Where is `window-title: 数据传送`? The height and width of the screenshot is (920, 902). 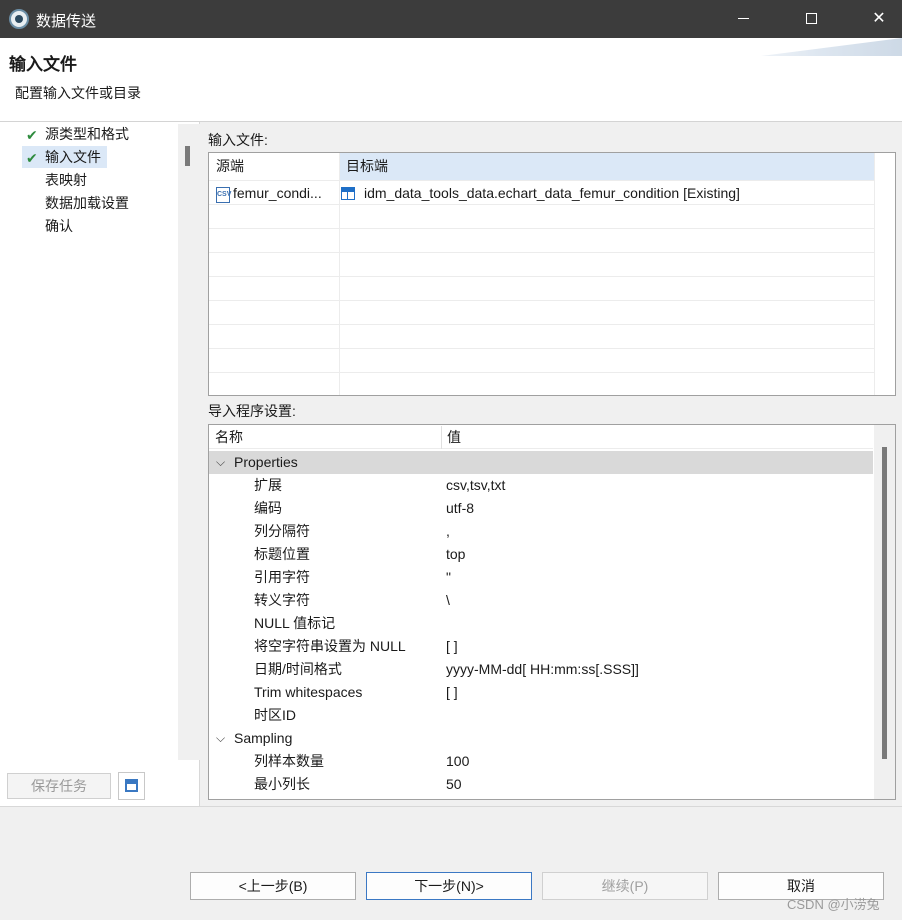
window-title: 数据传送 is located at coordinates (66, 21).